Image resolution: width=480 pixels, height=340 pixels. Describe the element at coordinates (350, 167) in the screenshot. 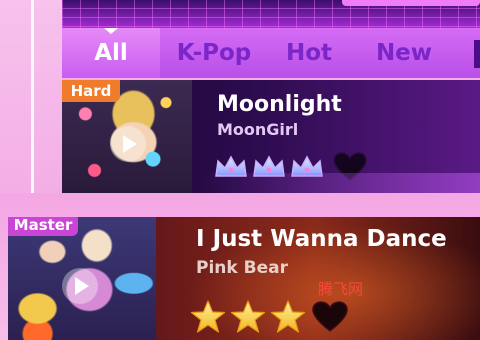

I see `favorite-heart-icon` at that location.